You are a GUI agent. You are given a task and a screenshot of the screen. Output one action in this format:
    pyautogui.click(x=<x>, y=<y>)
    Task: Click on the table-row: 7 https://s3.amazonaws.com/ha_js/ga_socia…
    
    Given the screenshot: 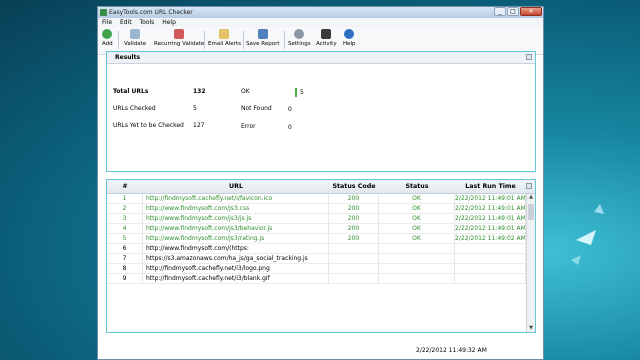 What is the action you would take?
    pyautogui.click(x=316, y=259)
    